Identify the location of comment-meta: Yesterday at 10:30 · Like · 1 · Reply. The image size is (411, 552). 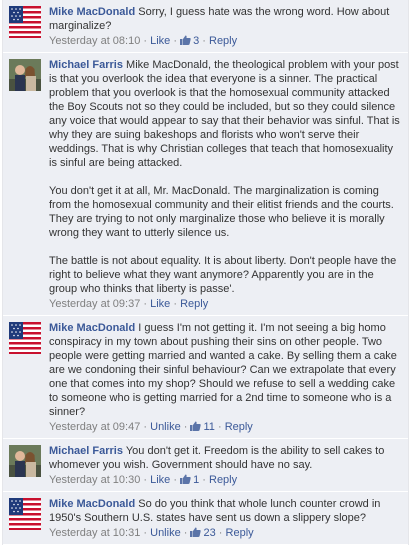
(225, 480).